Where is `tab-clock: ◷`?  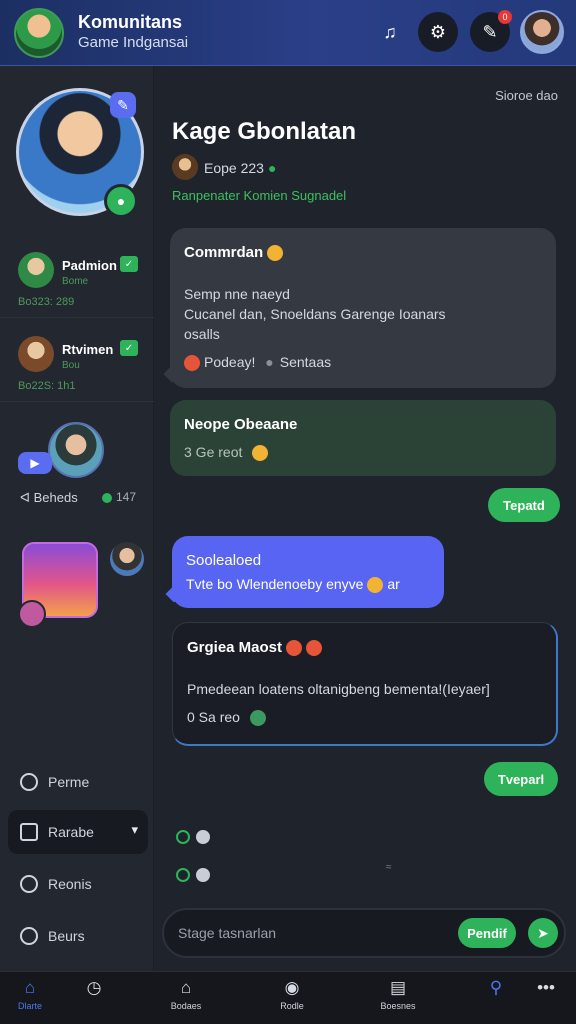 tab-clock: ◷ is located at coordinates (94, 989).